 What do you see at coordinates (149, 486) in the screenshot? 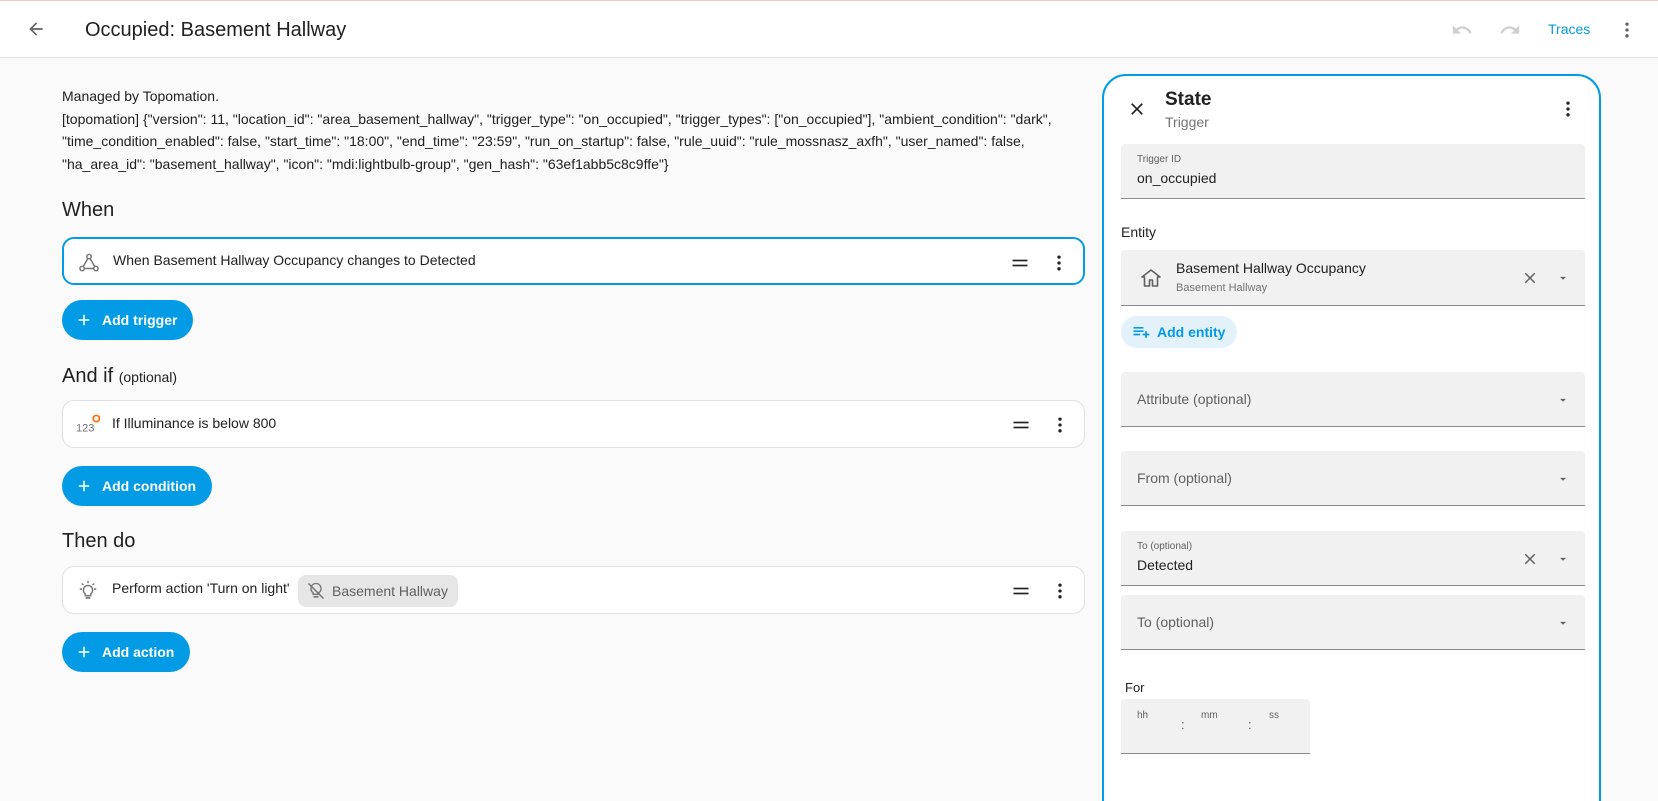
I see `add-condition-label: Add condition` at bounding box center [149, 486].